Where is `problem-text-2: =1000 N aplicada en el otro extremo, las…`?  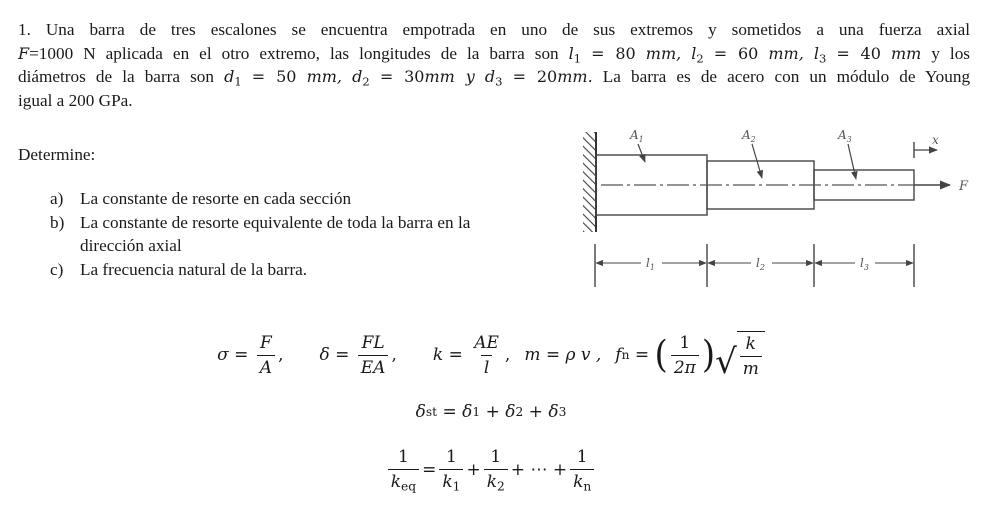
problem-text-2: =1000 N aplicada en el otro extremo, las… is located at coordinates (294, 53).